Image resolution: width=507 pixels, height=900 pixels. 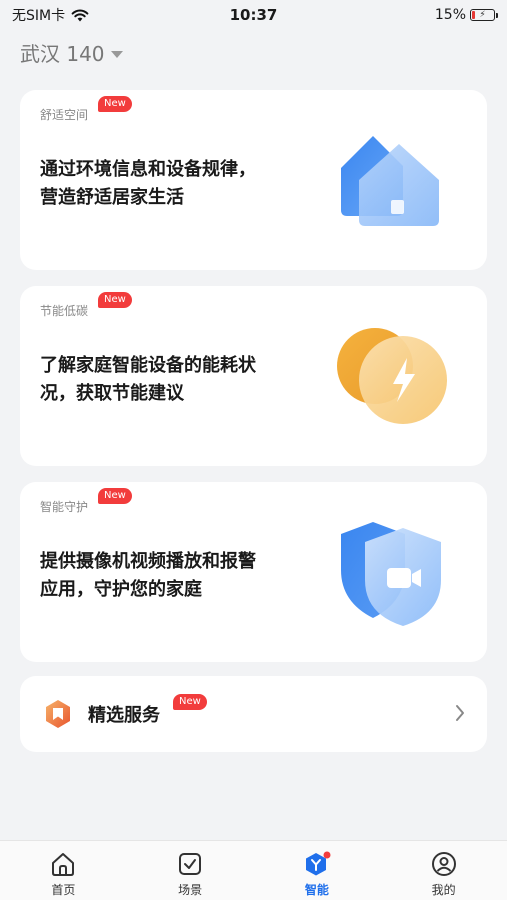 I want to click on home-icon, so click(x=63, y=864).